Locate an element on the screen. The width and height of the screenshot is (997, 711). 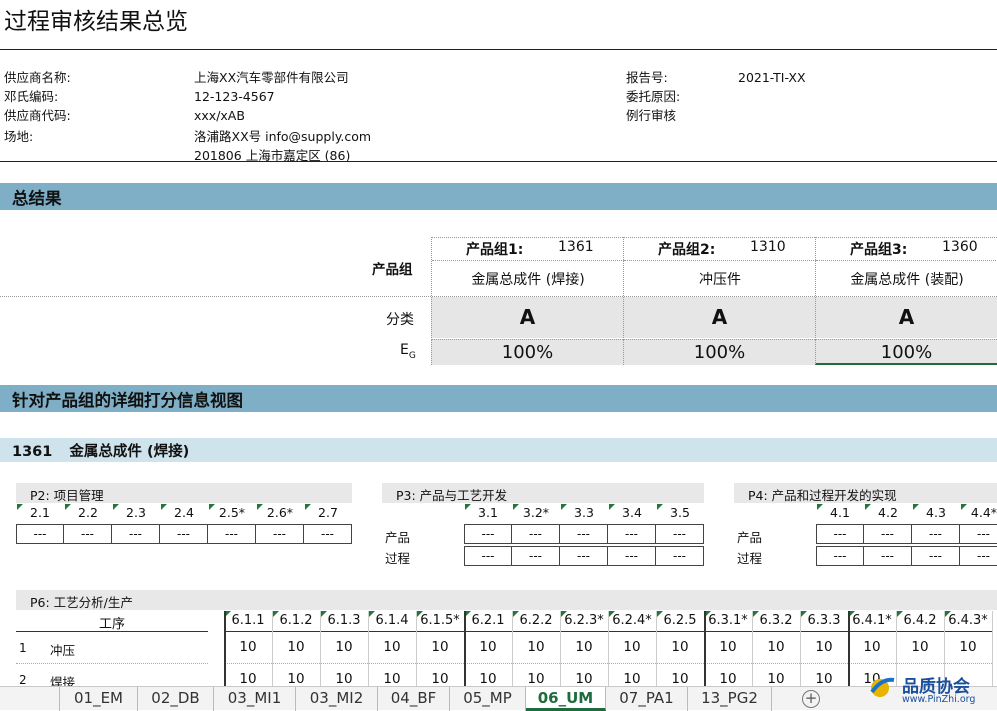
p6-row1-value-14: 10 is located at coordinates (920, 647).